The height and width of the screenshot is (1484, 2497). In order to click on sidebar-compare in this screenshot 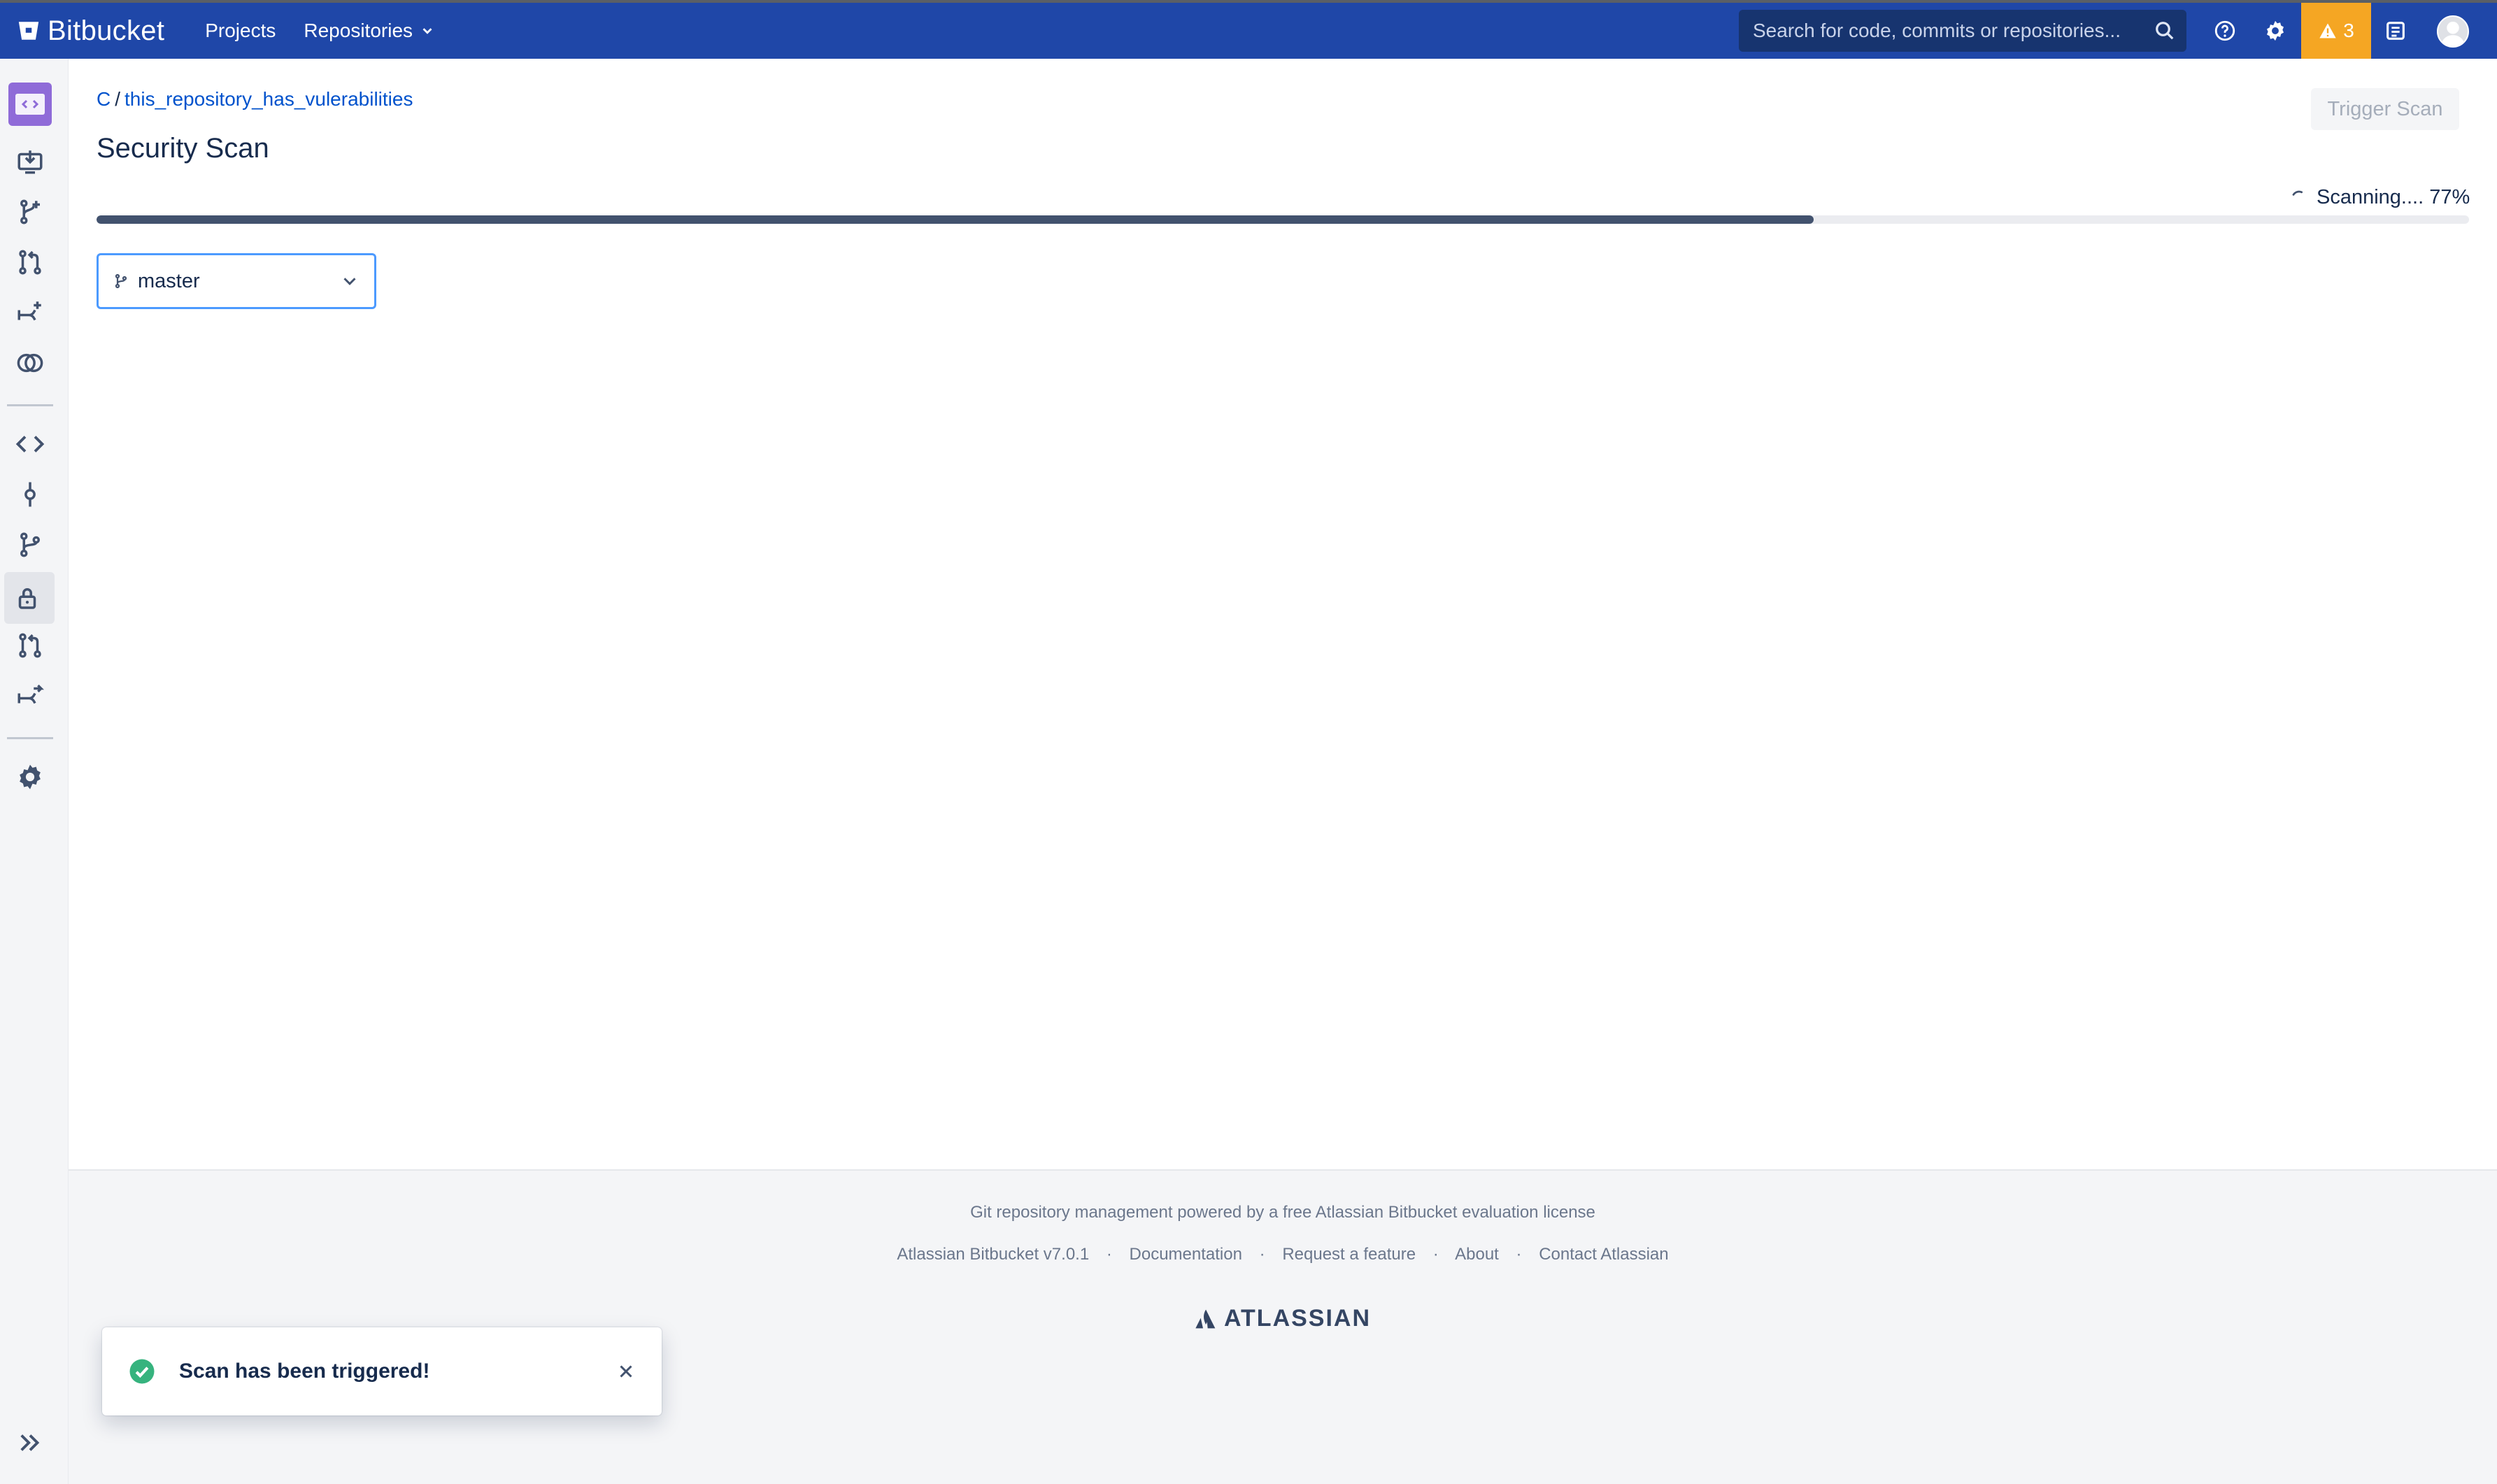, I will do `click(30, 363)`.